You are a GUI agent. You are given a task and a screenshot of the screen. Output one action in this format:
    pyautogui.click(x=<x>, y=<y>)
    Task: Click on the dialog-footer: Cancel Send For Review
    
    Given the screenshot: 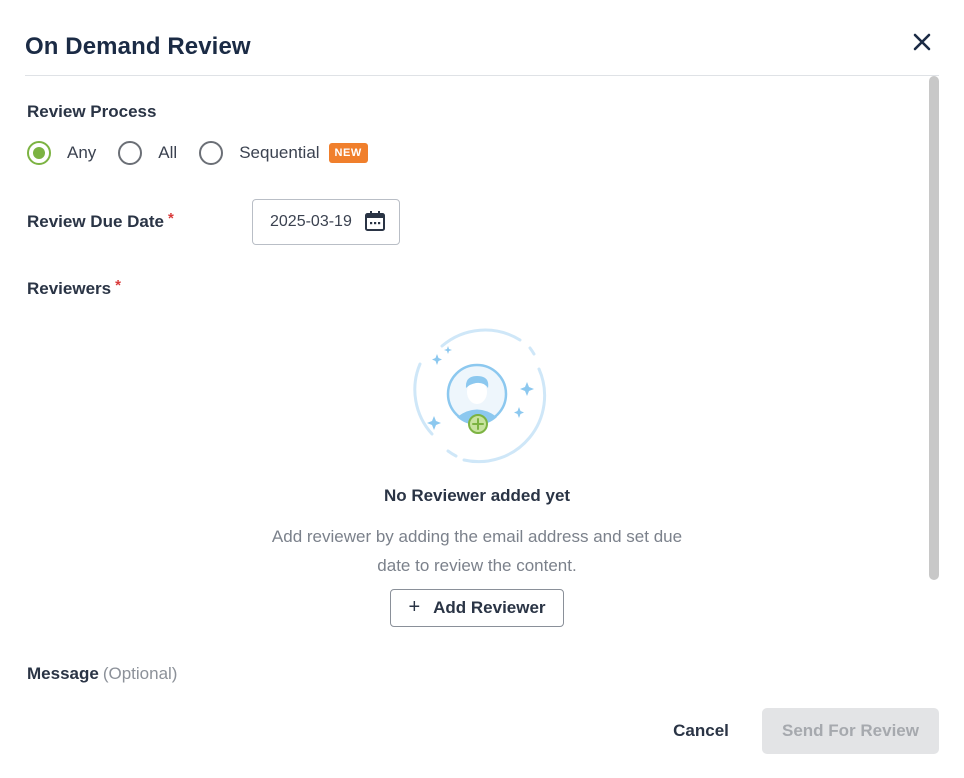 What is the action you would take?
    pyautogui.click(x=482, y=731)
    